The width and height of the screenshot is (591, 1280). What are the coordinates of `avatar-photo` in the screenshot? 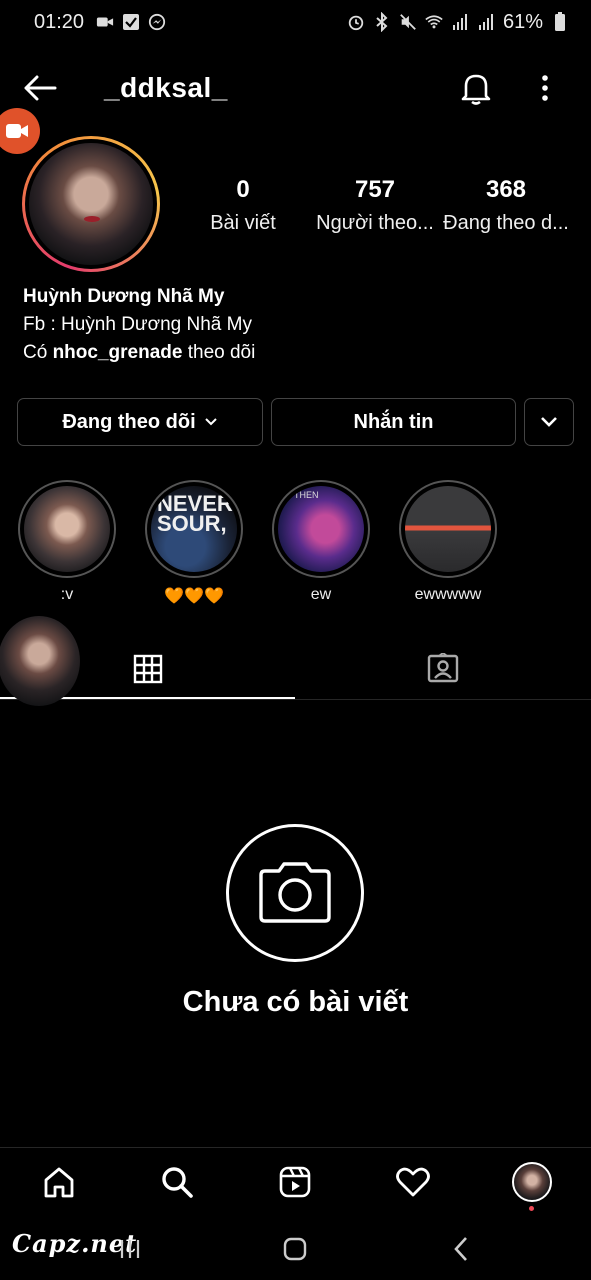 It's located at (91, 204).